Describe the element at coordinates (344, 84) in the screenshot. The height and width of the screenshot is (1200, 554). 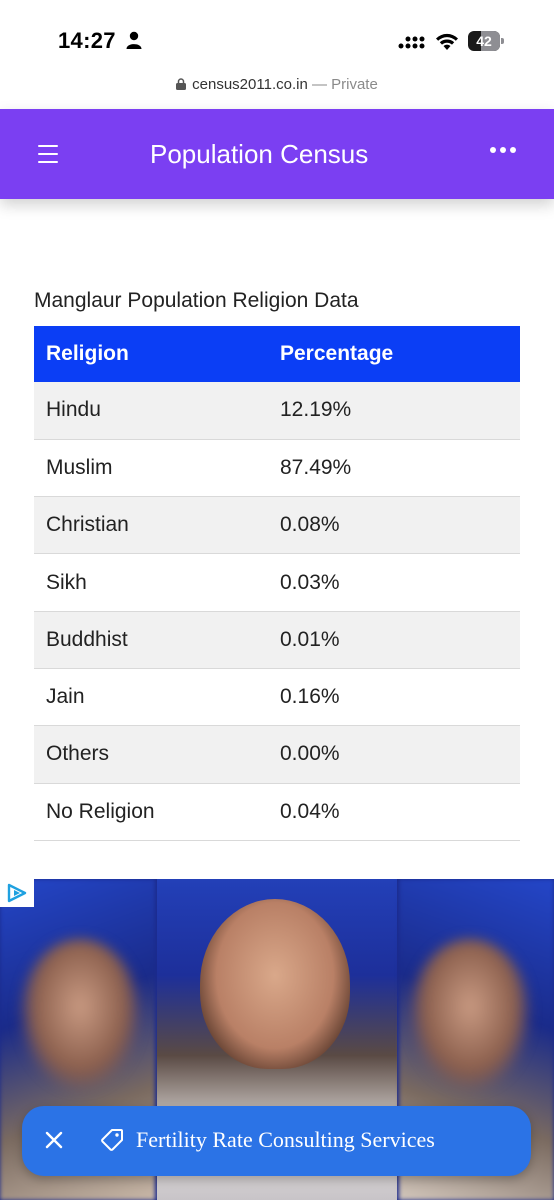
I see `private-label: — Private` at that location.